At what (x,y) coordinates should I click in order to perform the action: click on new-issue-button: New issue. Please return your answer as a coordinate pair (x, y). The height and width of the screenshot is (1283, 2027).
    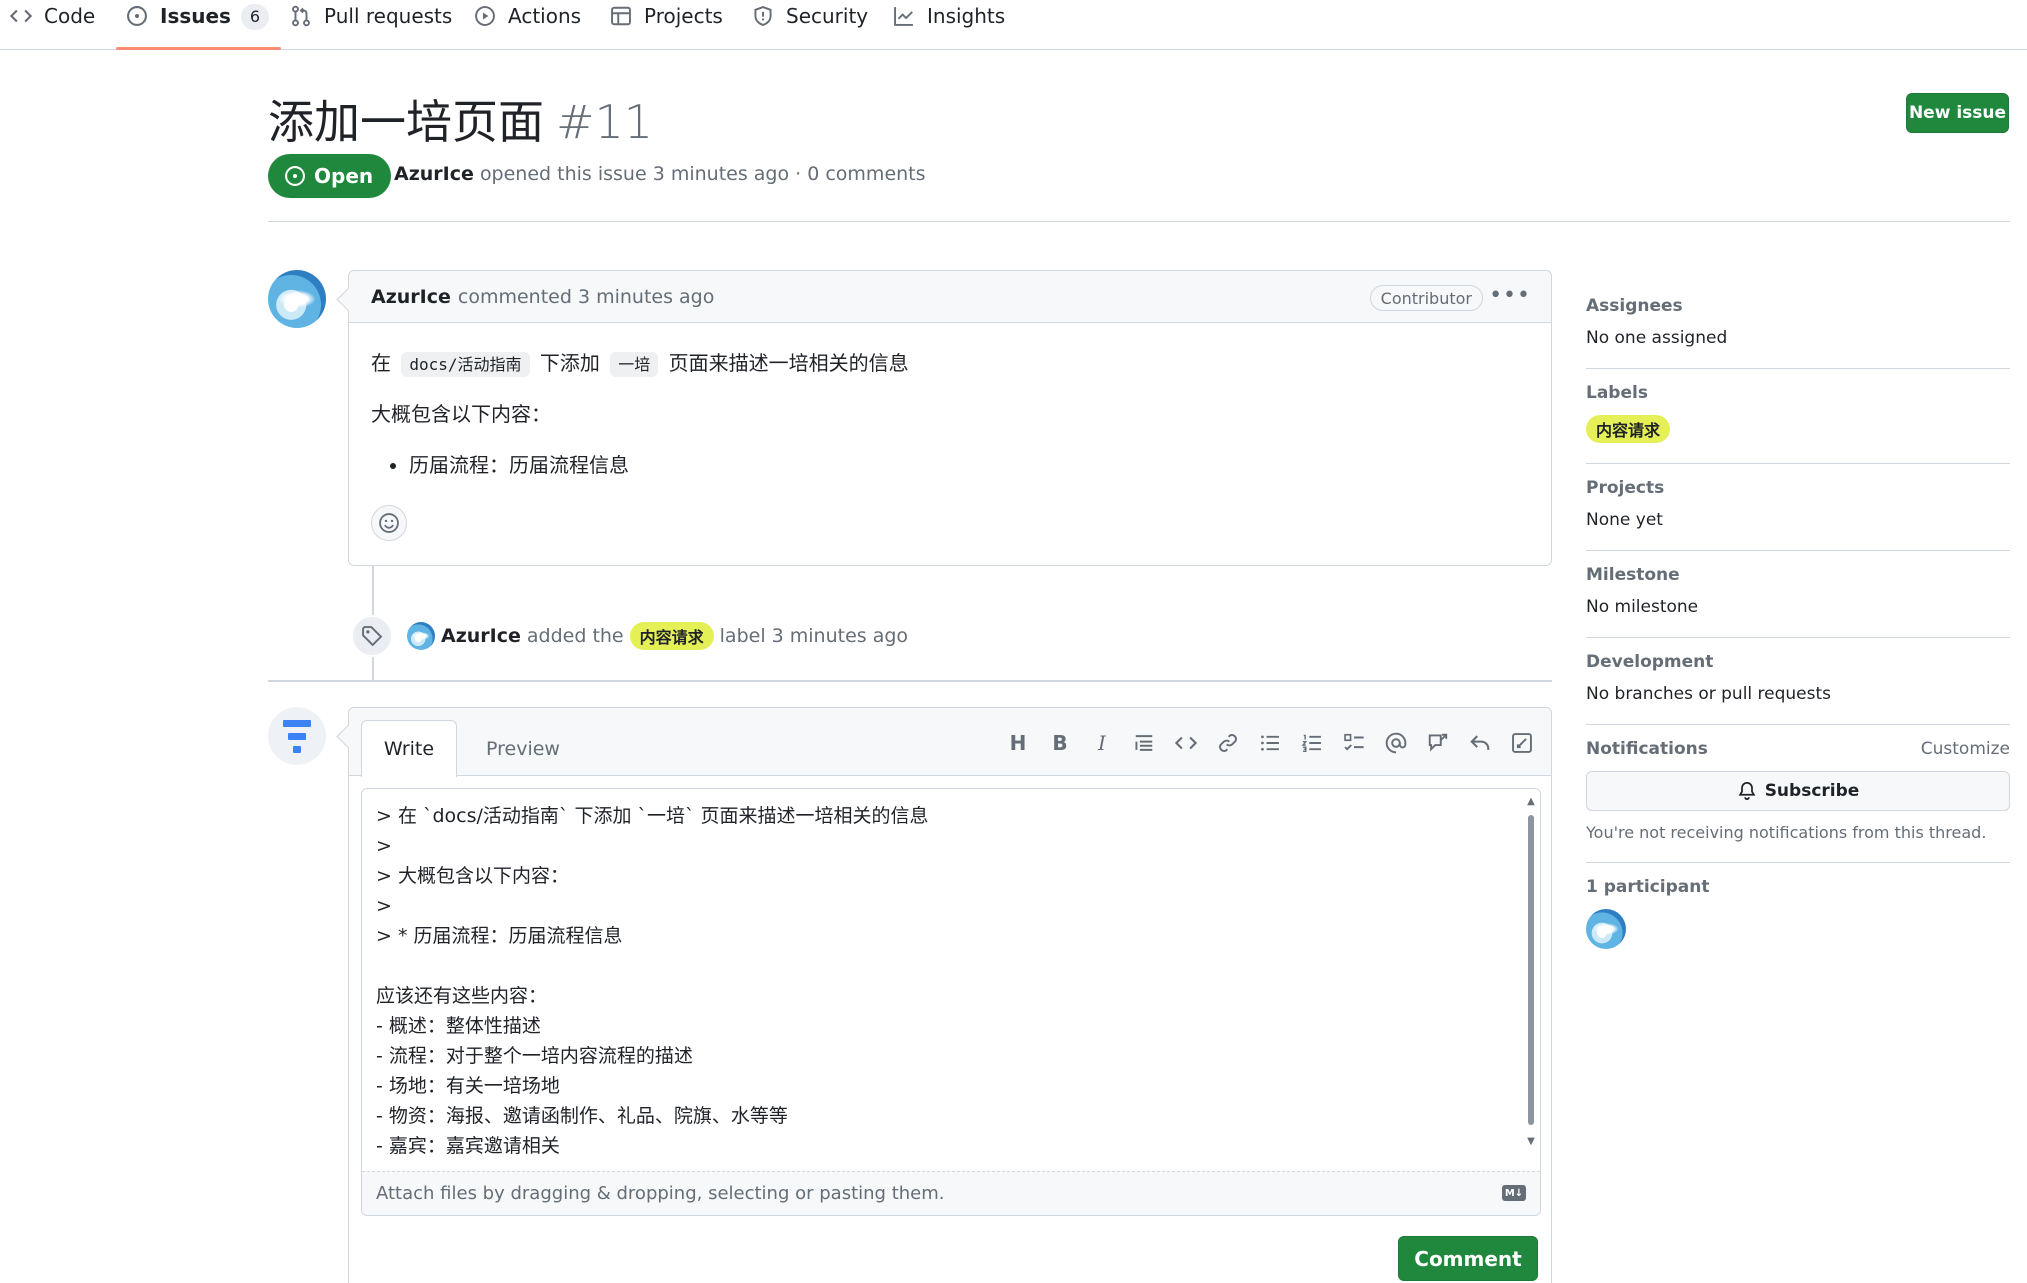
    Looking at the image, I should click on (1957, 113).